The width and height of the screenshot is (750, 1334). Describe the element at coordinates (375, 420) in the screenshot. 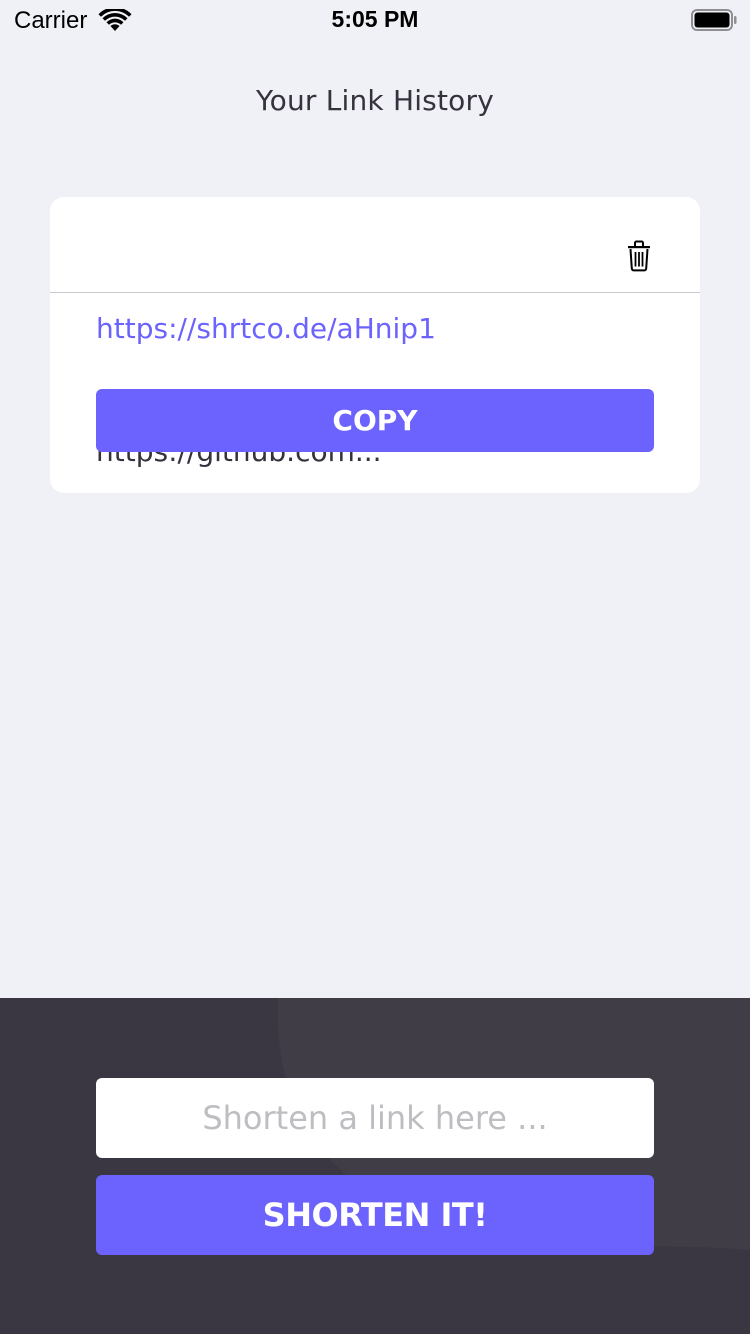

I see `copy-button: COPY` at that location.